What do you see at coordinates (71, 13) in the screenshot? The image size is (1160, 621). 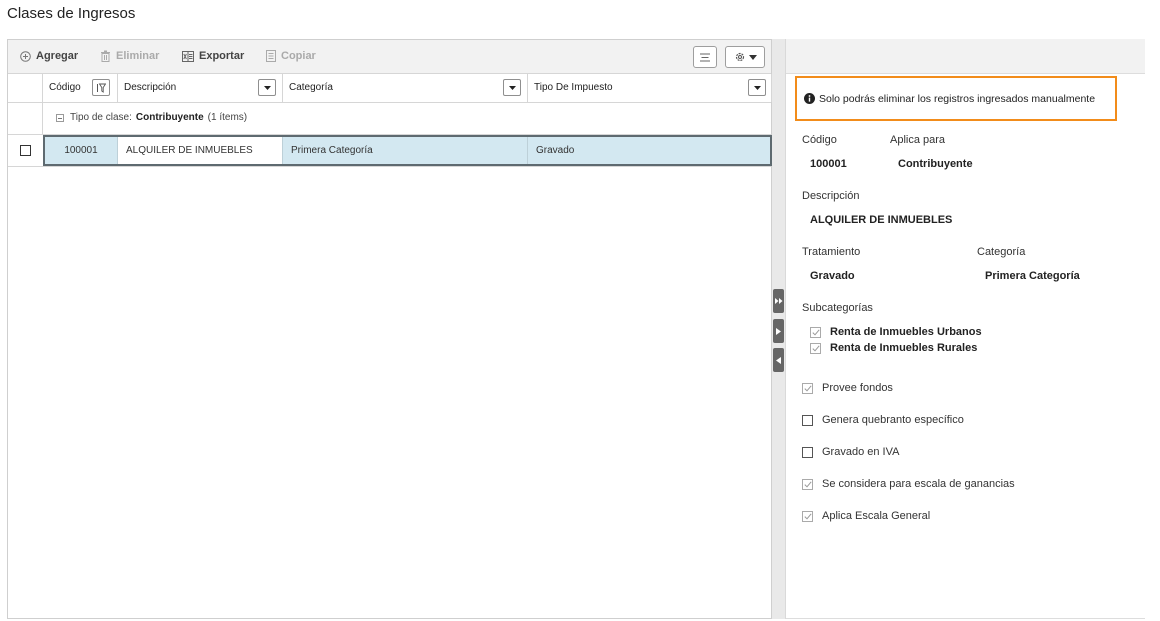 I see `page-title: Clases de Ingresos` at bounding box center [71, 13].